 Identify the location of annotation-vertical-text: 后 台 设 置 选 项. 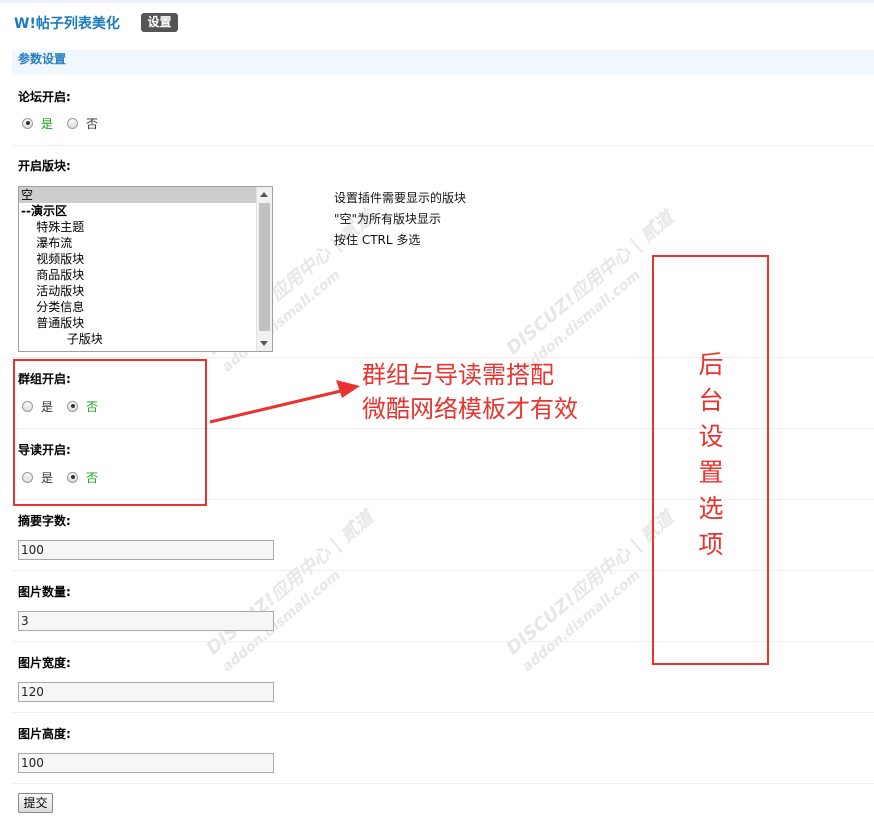
(711, 454).